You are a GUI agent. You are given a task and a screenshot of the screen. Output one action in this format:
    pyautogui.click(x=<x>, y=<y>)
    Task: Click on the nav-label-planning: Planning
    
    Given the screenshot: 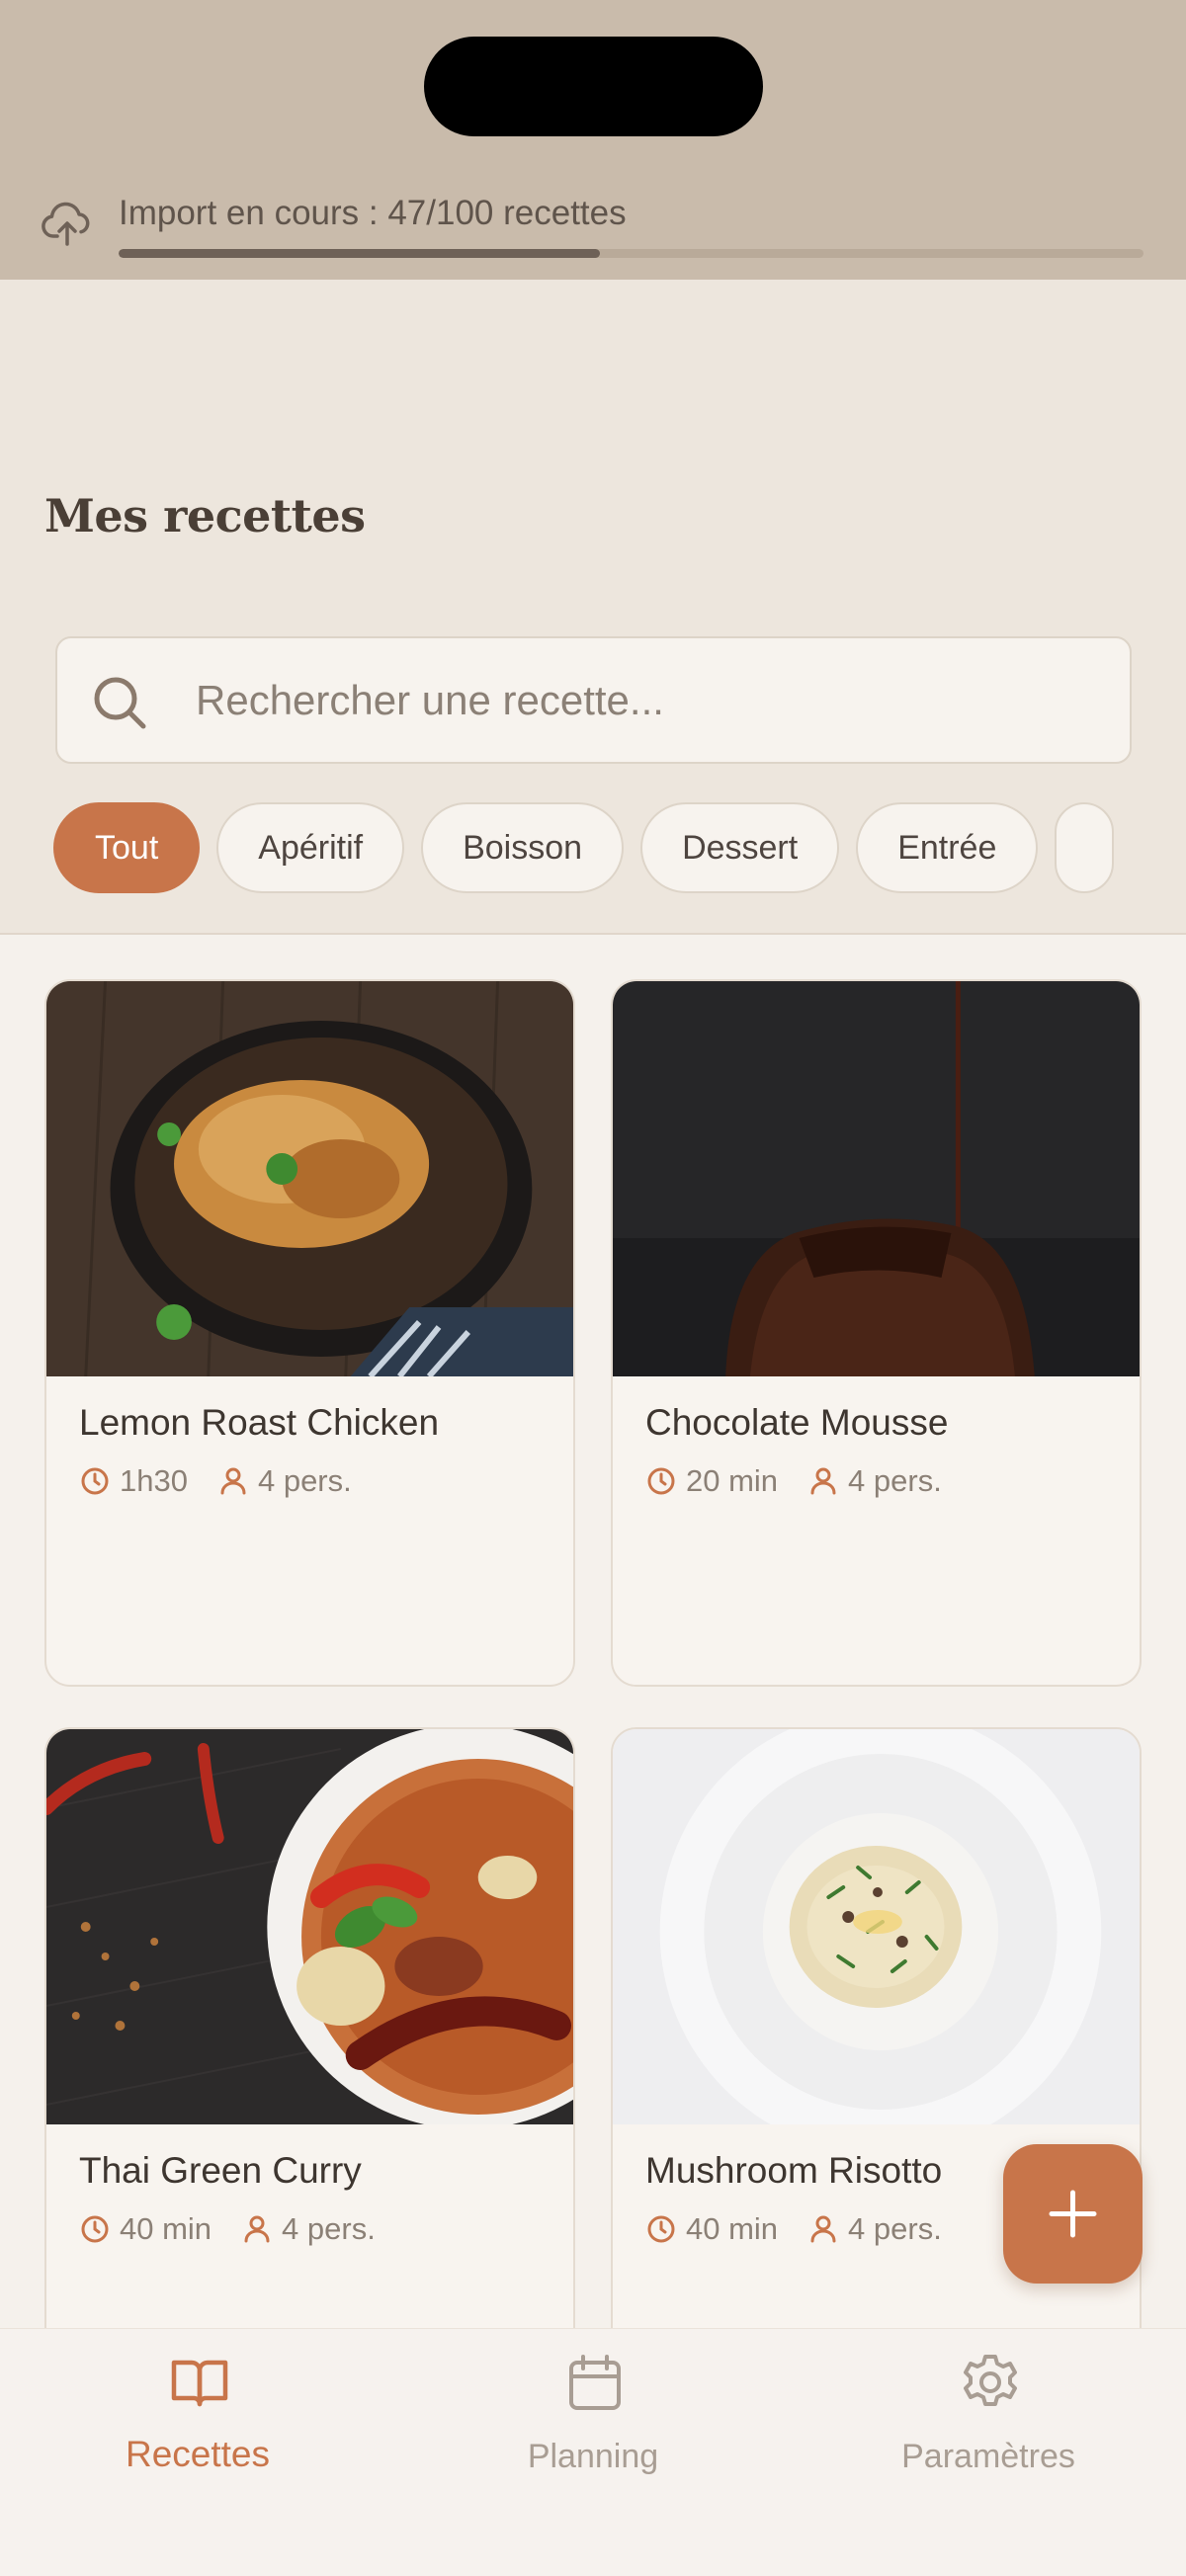 What is the action you would take?
    pyautogui.click(x=593, y=2456)
    